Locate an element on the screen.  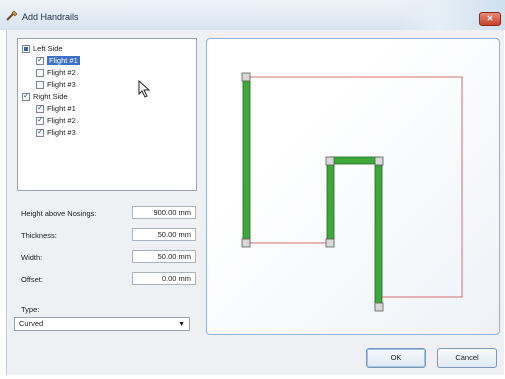
tree-item-right-flight-3: Flight #3 is located at coordinates (56, 132).